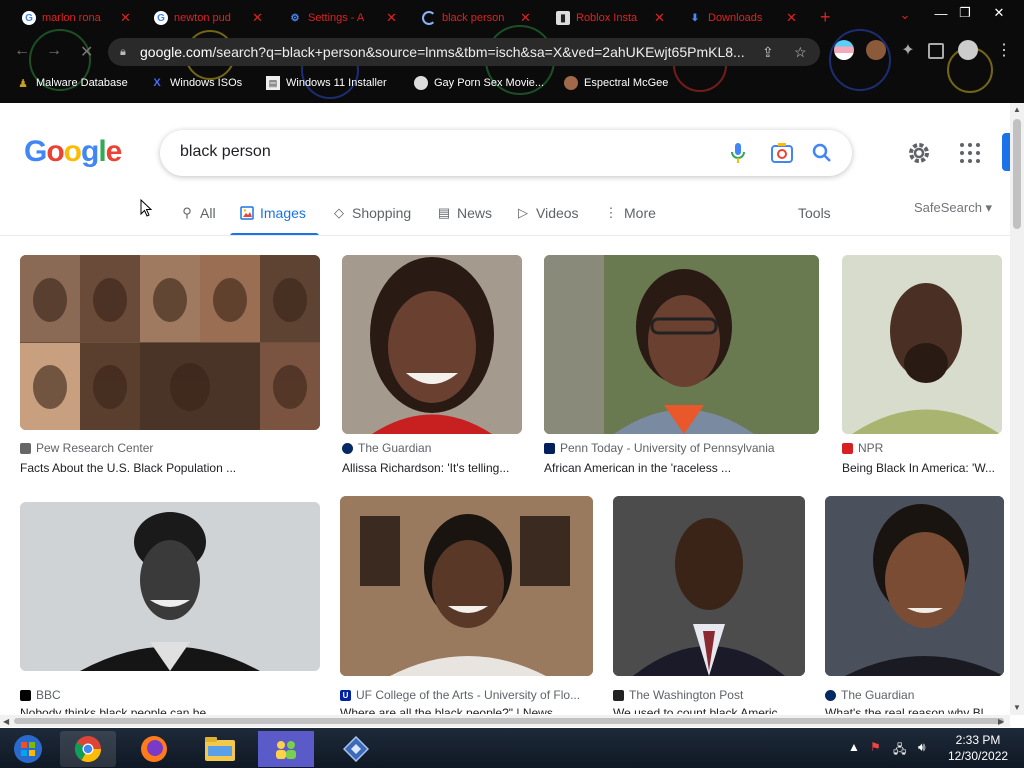 This screenshot has width=1024, height=768. What do you see at coordinates (970, 153) in the screenshot?
I see `google-apps-icon` at bounding box center [970, 153].